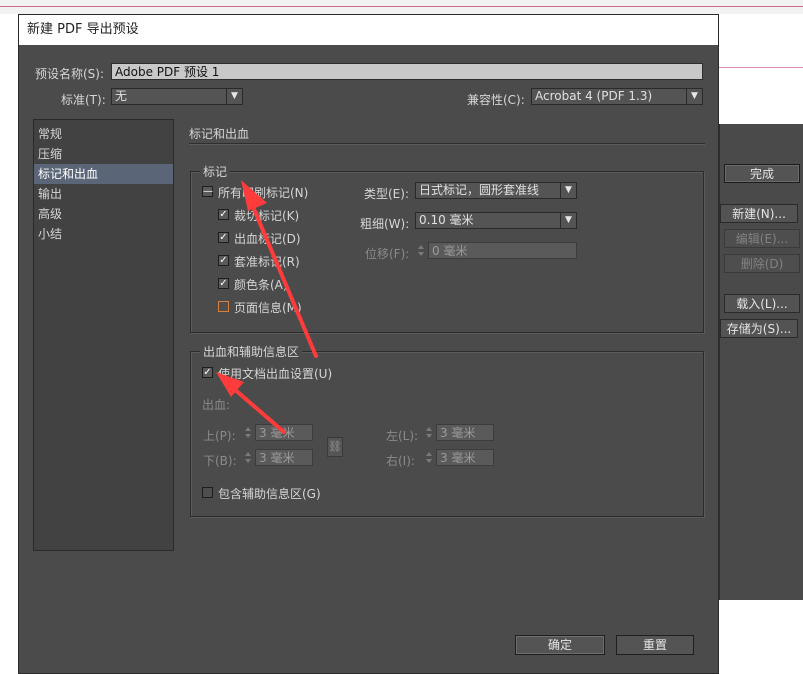  I want to click on section-divider, so click(447, 143).